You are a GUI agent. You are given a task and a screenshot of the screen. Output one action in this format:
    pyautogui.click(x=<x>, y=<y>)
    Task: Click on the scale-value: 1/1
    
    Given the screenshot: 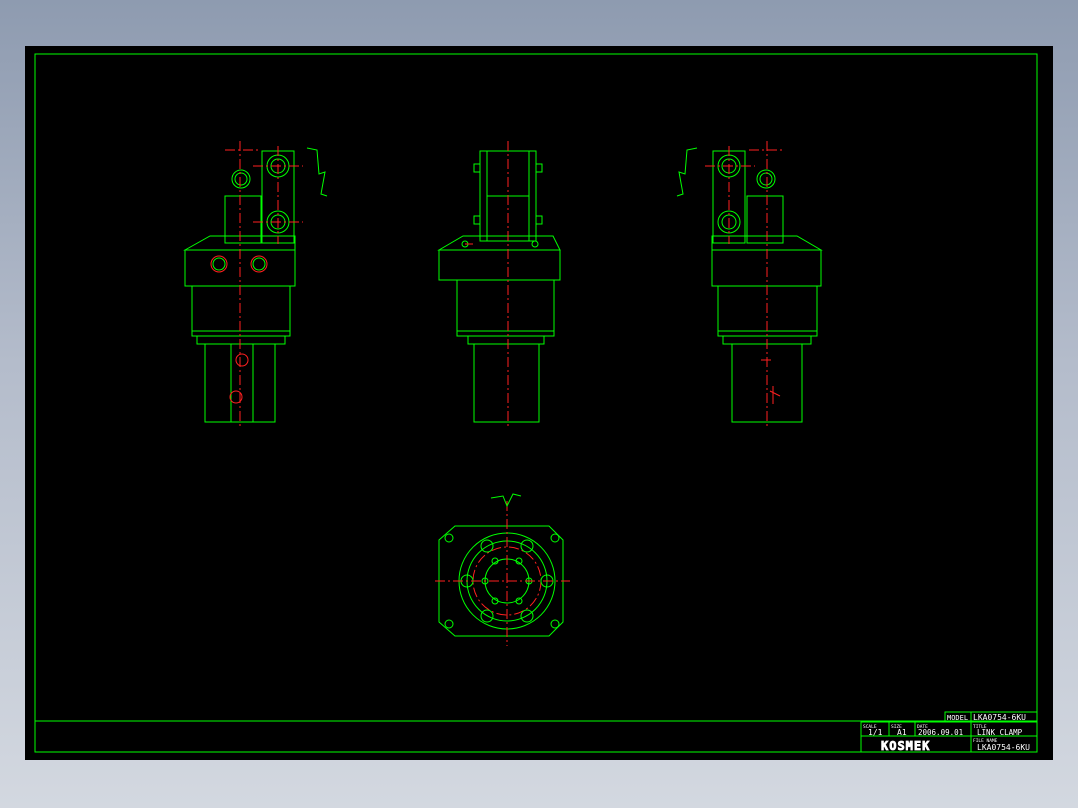 What is the action you would take?
    pyautogui.click(x=875, y=732)
    